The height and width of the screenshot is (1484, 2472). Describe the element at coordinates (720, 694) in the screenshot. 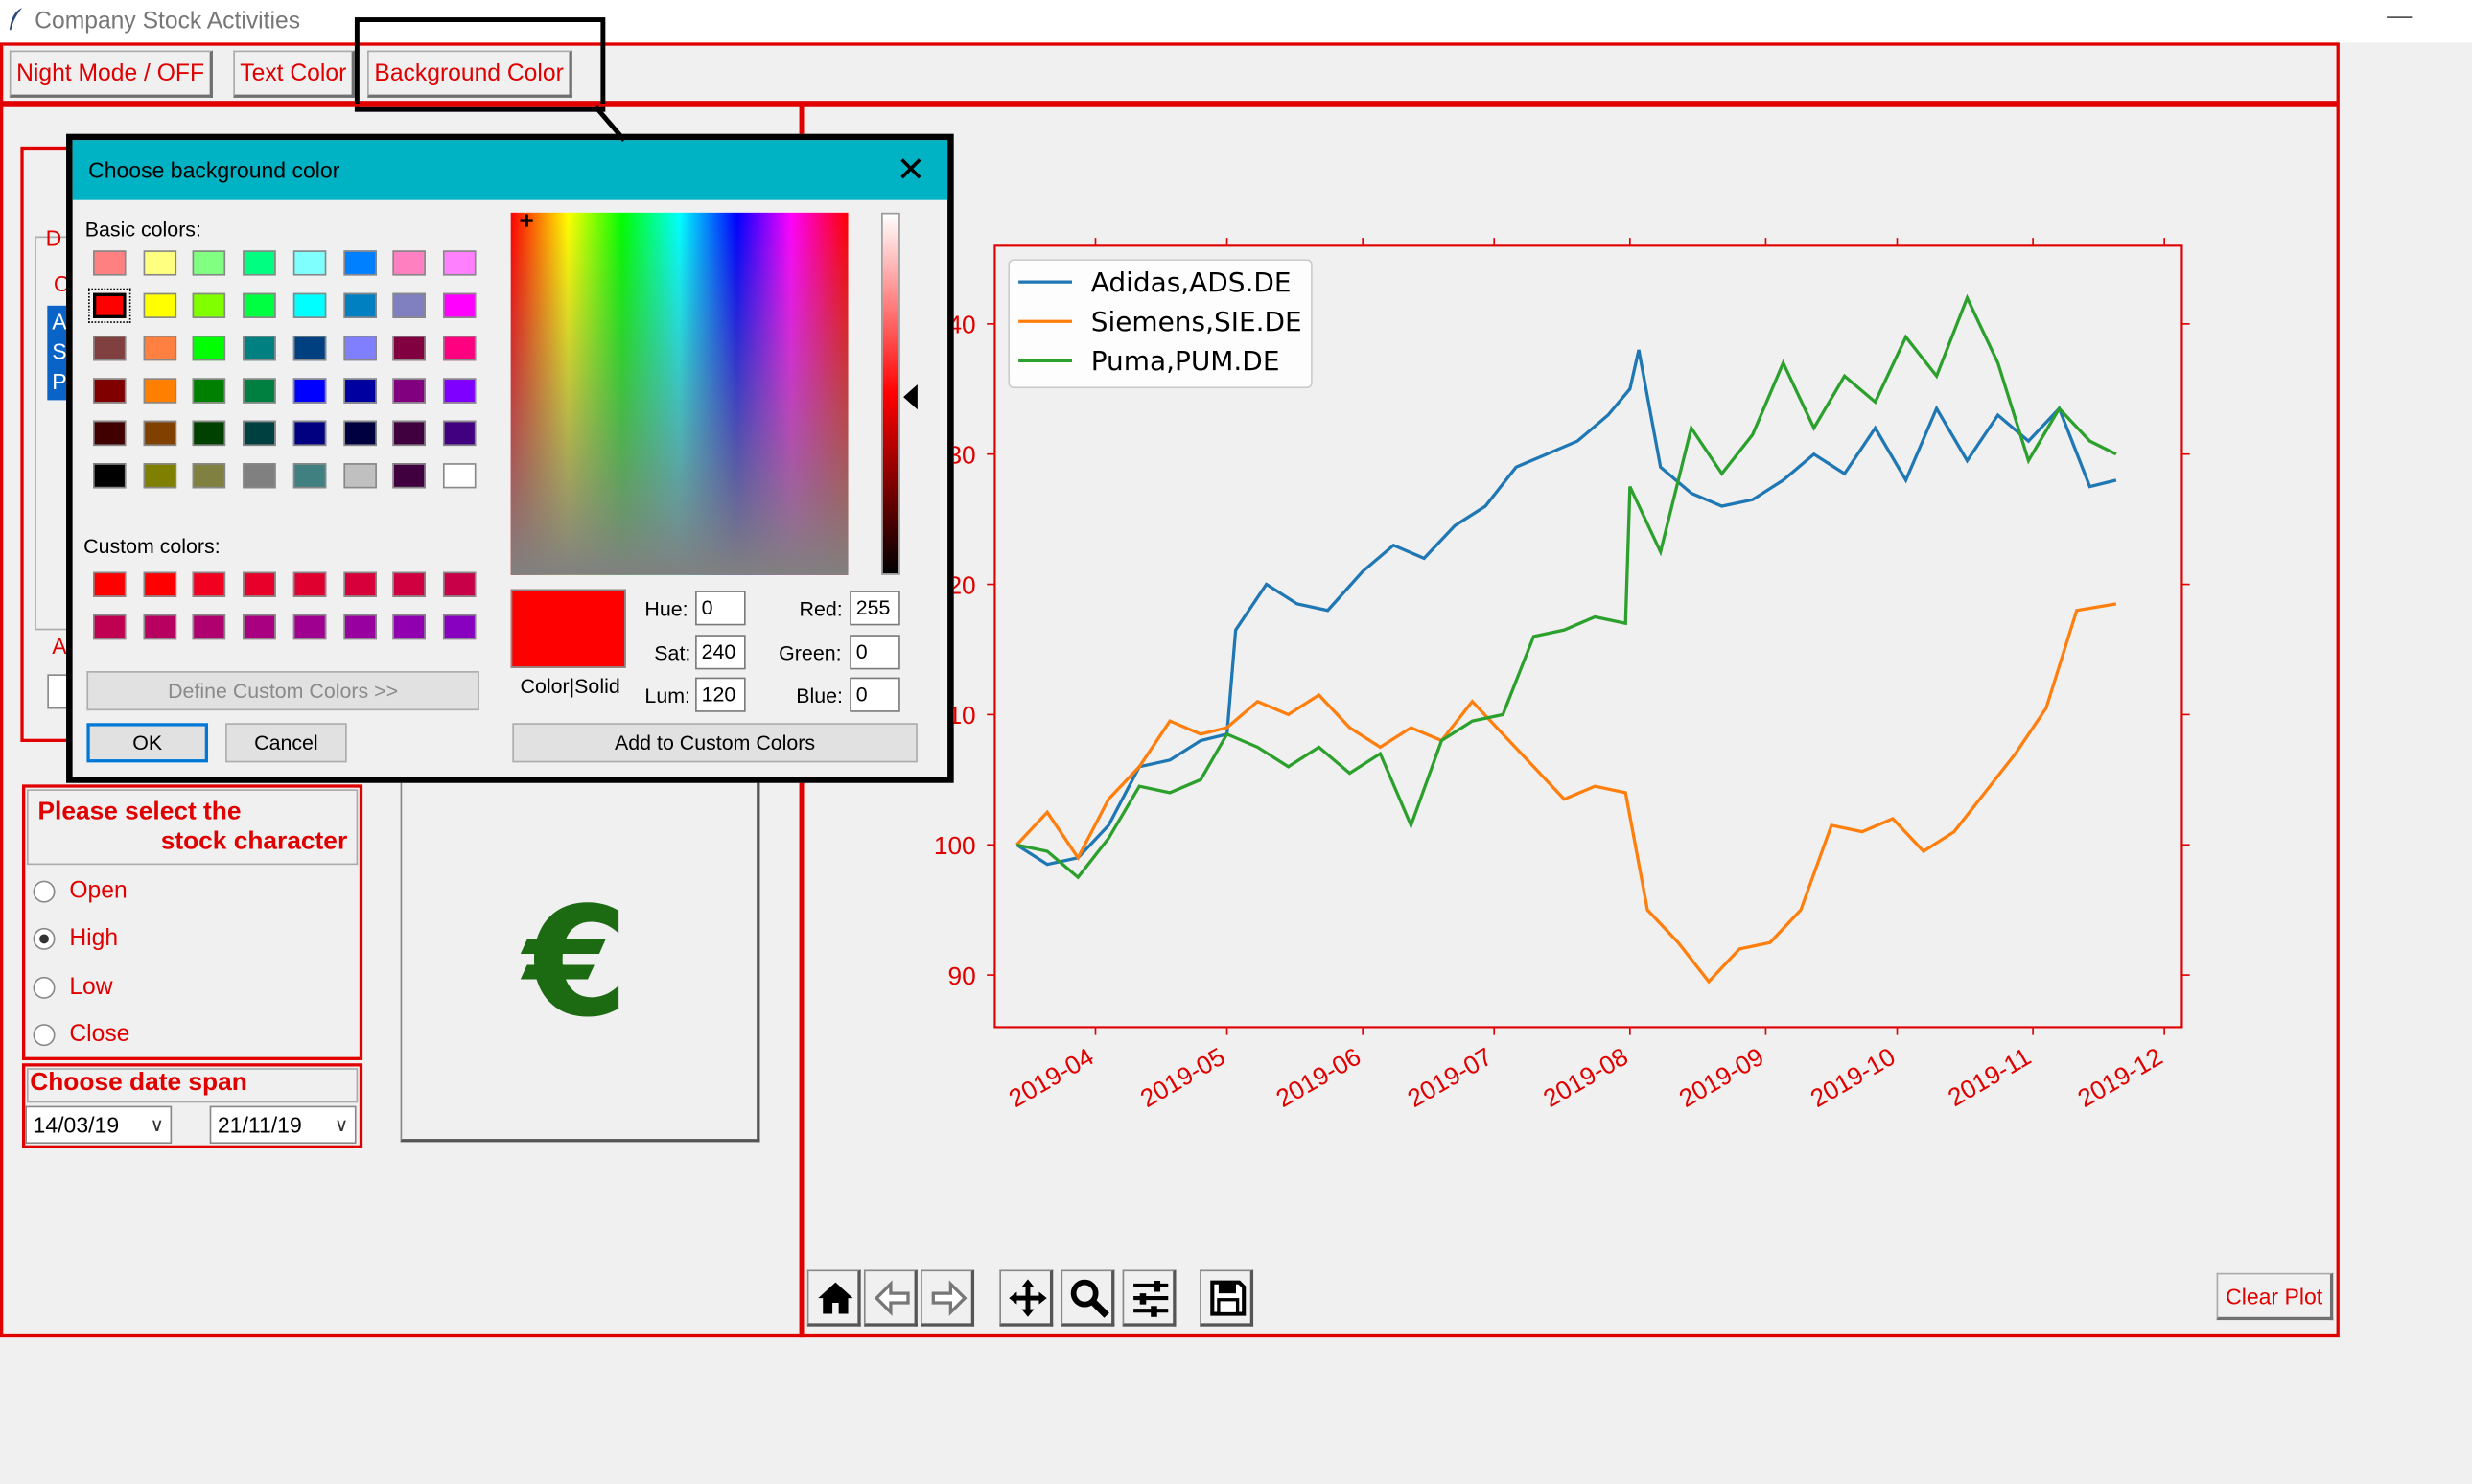

I see `lum-input: 120` at that location.